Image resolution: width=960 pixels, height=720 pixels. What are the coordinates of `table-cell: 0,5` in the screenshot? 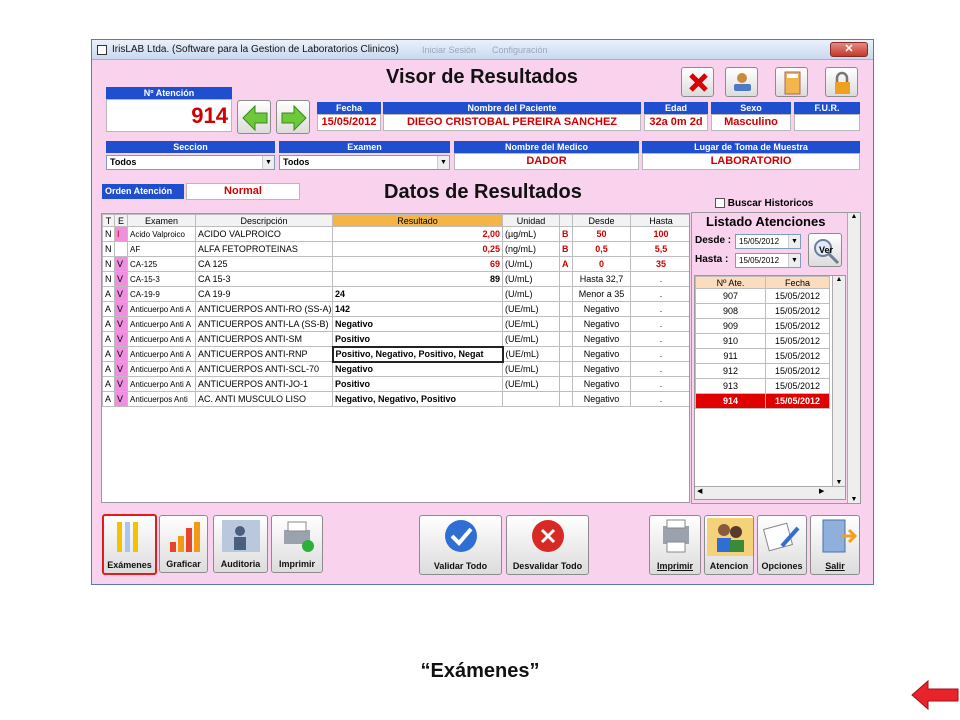 It's located at (601, 249).